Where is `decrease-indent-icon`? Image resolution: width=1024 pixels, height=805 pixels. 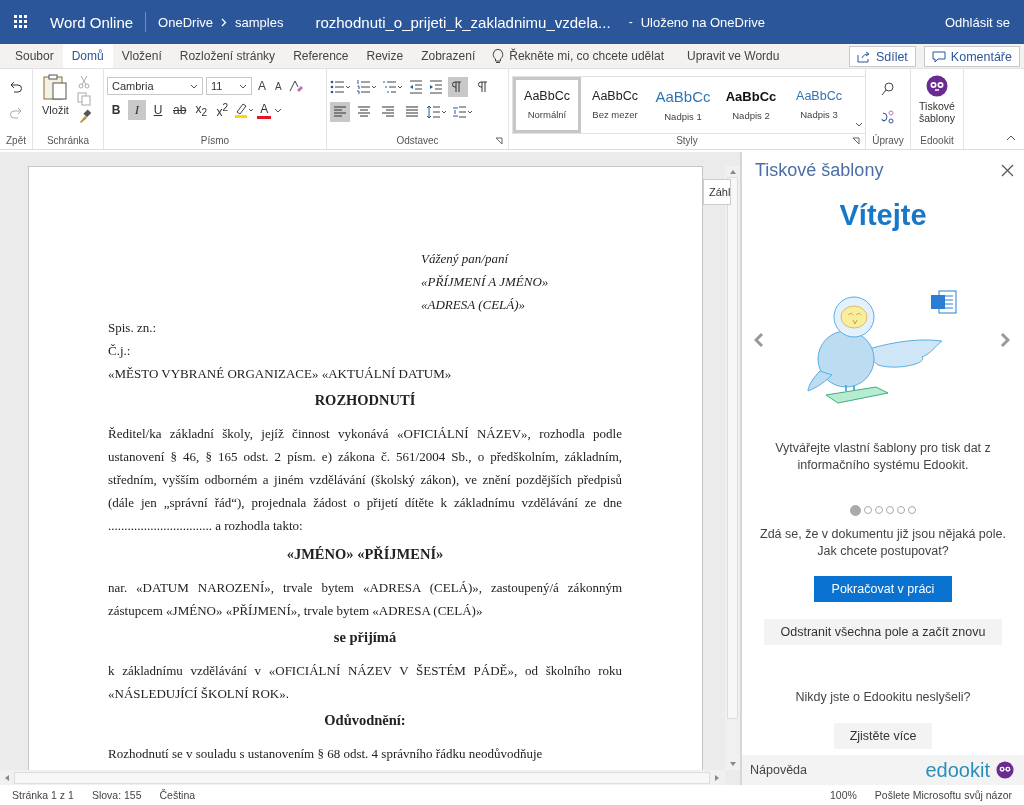
decrease-indent-icon is located at coordinates (416, 87).